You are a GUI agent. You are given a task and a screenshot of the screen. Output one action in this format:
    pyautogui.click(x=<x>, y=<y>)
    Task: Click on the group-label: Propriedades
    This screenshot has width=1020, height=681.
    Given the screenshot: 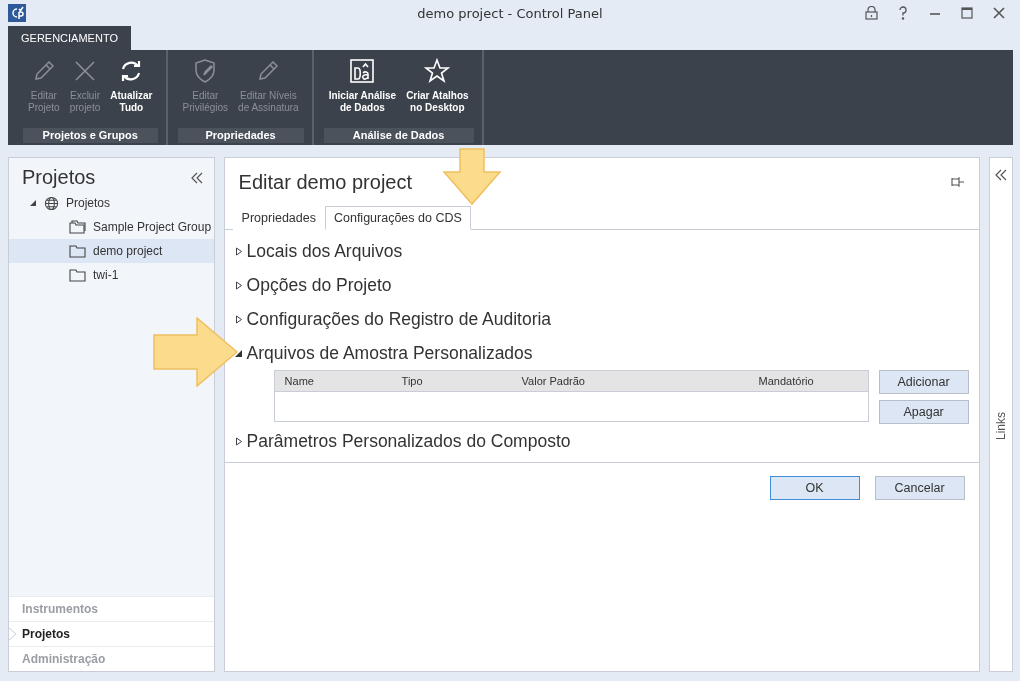 What is the action you would take?
    pyautogui.click(x=240, y=135)
    